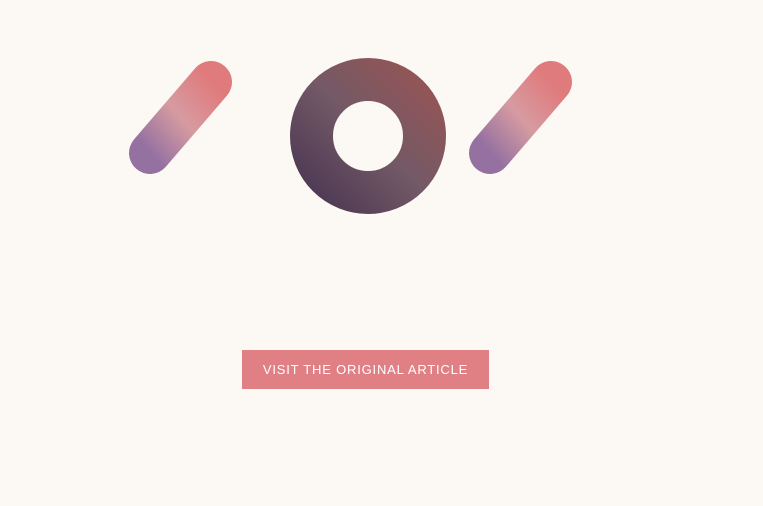 The height and width of the screenshot is (506, 763). What do you see at coordinates (365, 369) in the screenshot?
I see `visit-original-article-button: VISIT THE ORIGINAL ARTICLE` at bounding box center [365, 369].